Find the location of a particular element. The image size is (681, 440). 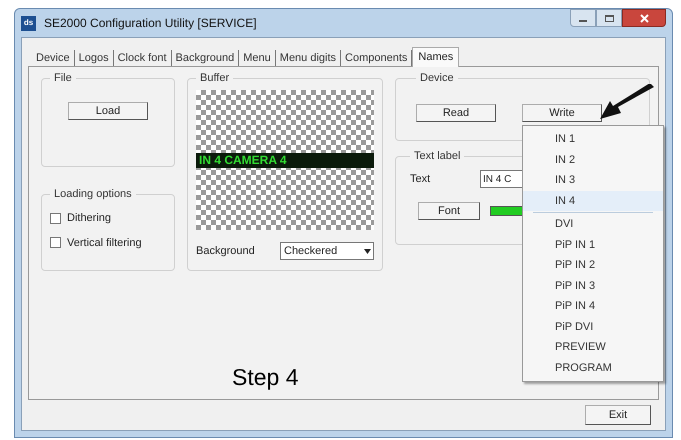

group-title: Loading options is located at coordinates (93, 194).